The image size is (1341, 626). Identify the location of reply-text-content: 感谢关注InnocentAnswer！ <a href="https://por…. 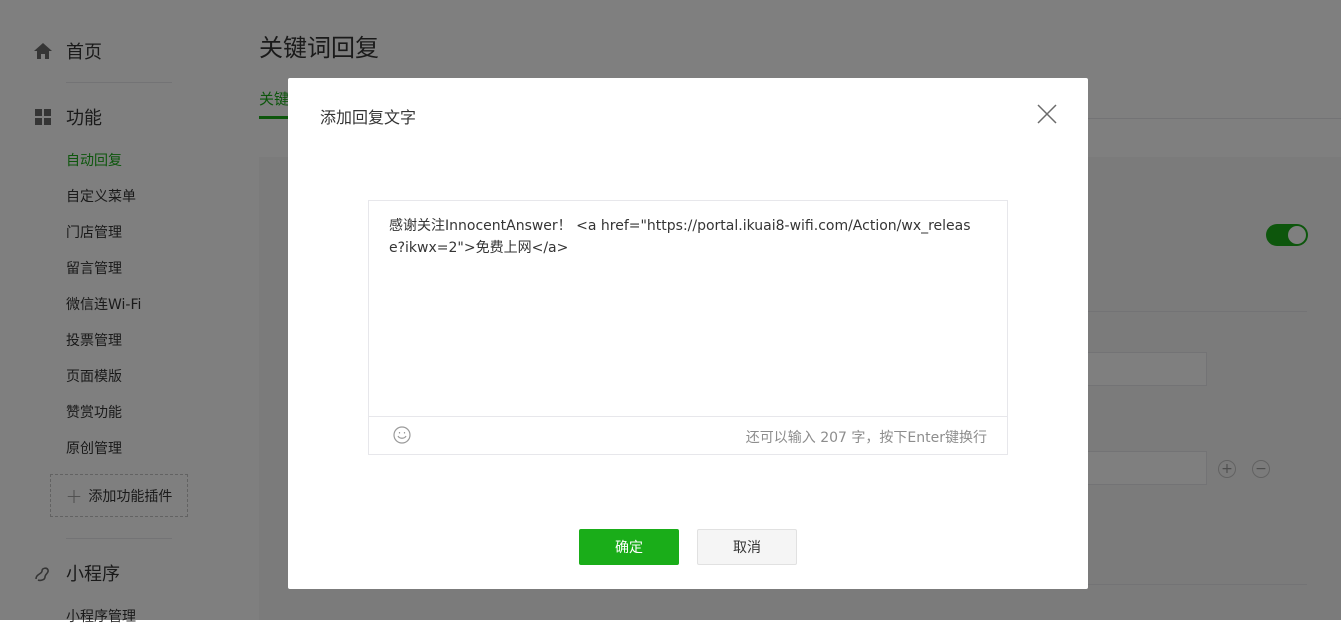
(683, 237).